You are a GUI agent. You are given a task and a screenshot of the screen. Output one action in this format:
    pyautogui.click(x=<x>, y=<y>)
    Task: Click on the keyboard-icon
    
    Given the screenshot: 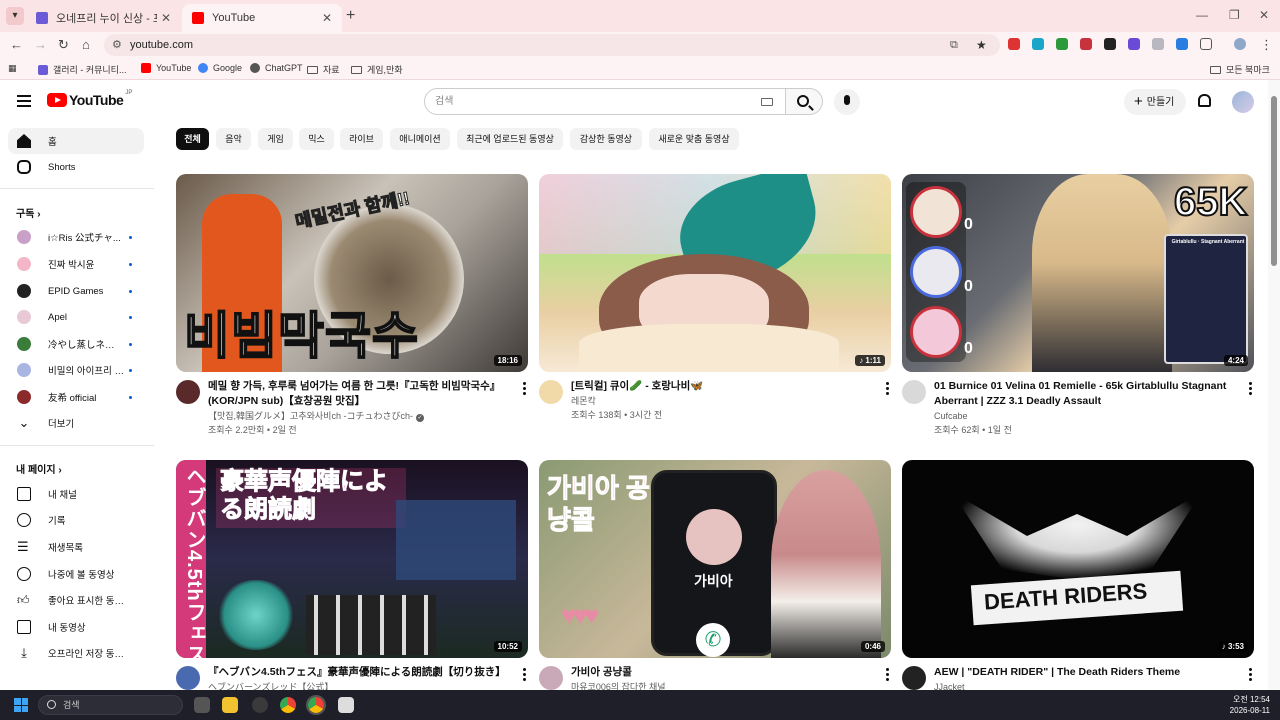 What is the action you would take?
    pyautogui.click(x=767, y=102)
    